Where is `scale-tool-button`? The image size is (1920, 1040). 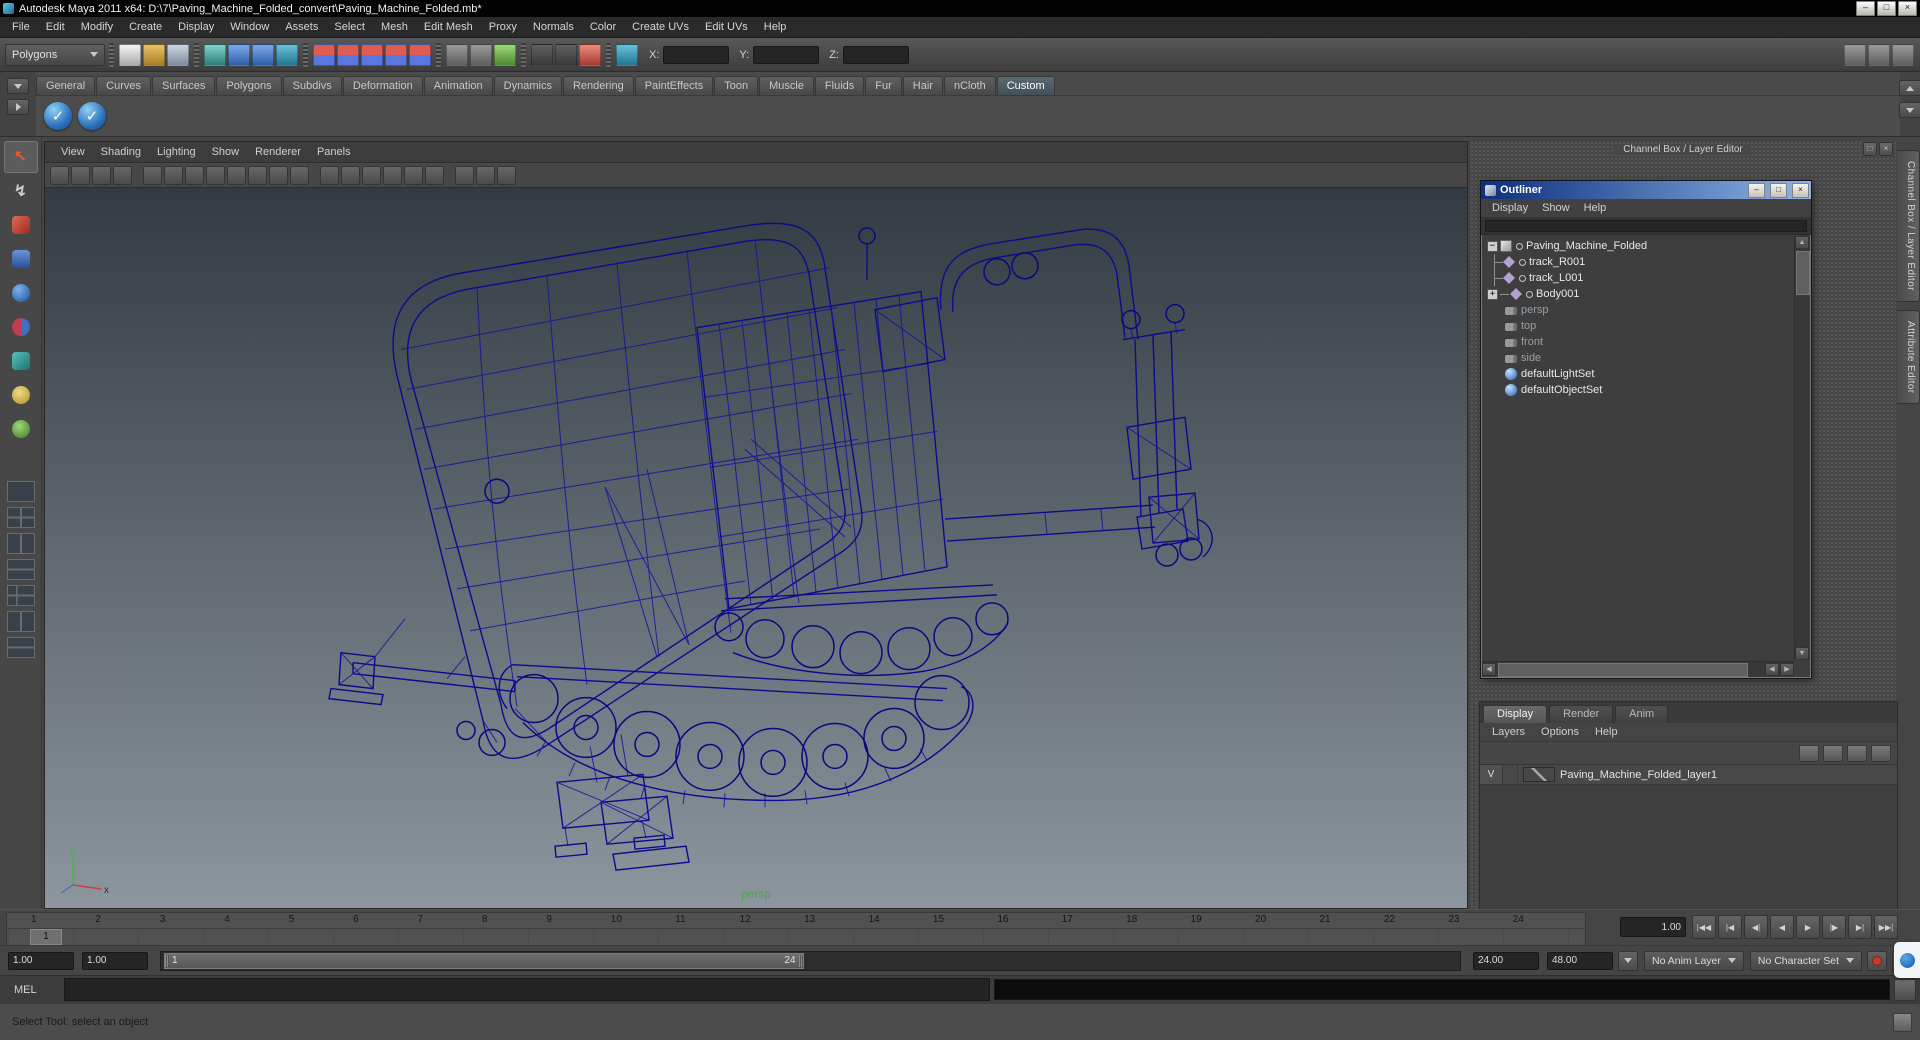
scale-tool-button is located at coordinates (21, 327).